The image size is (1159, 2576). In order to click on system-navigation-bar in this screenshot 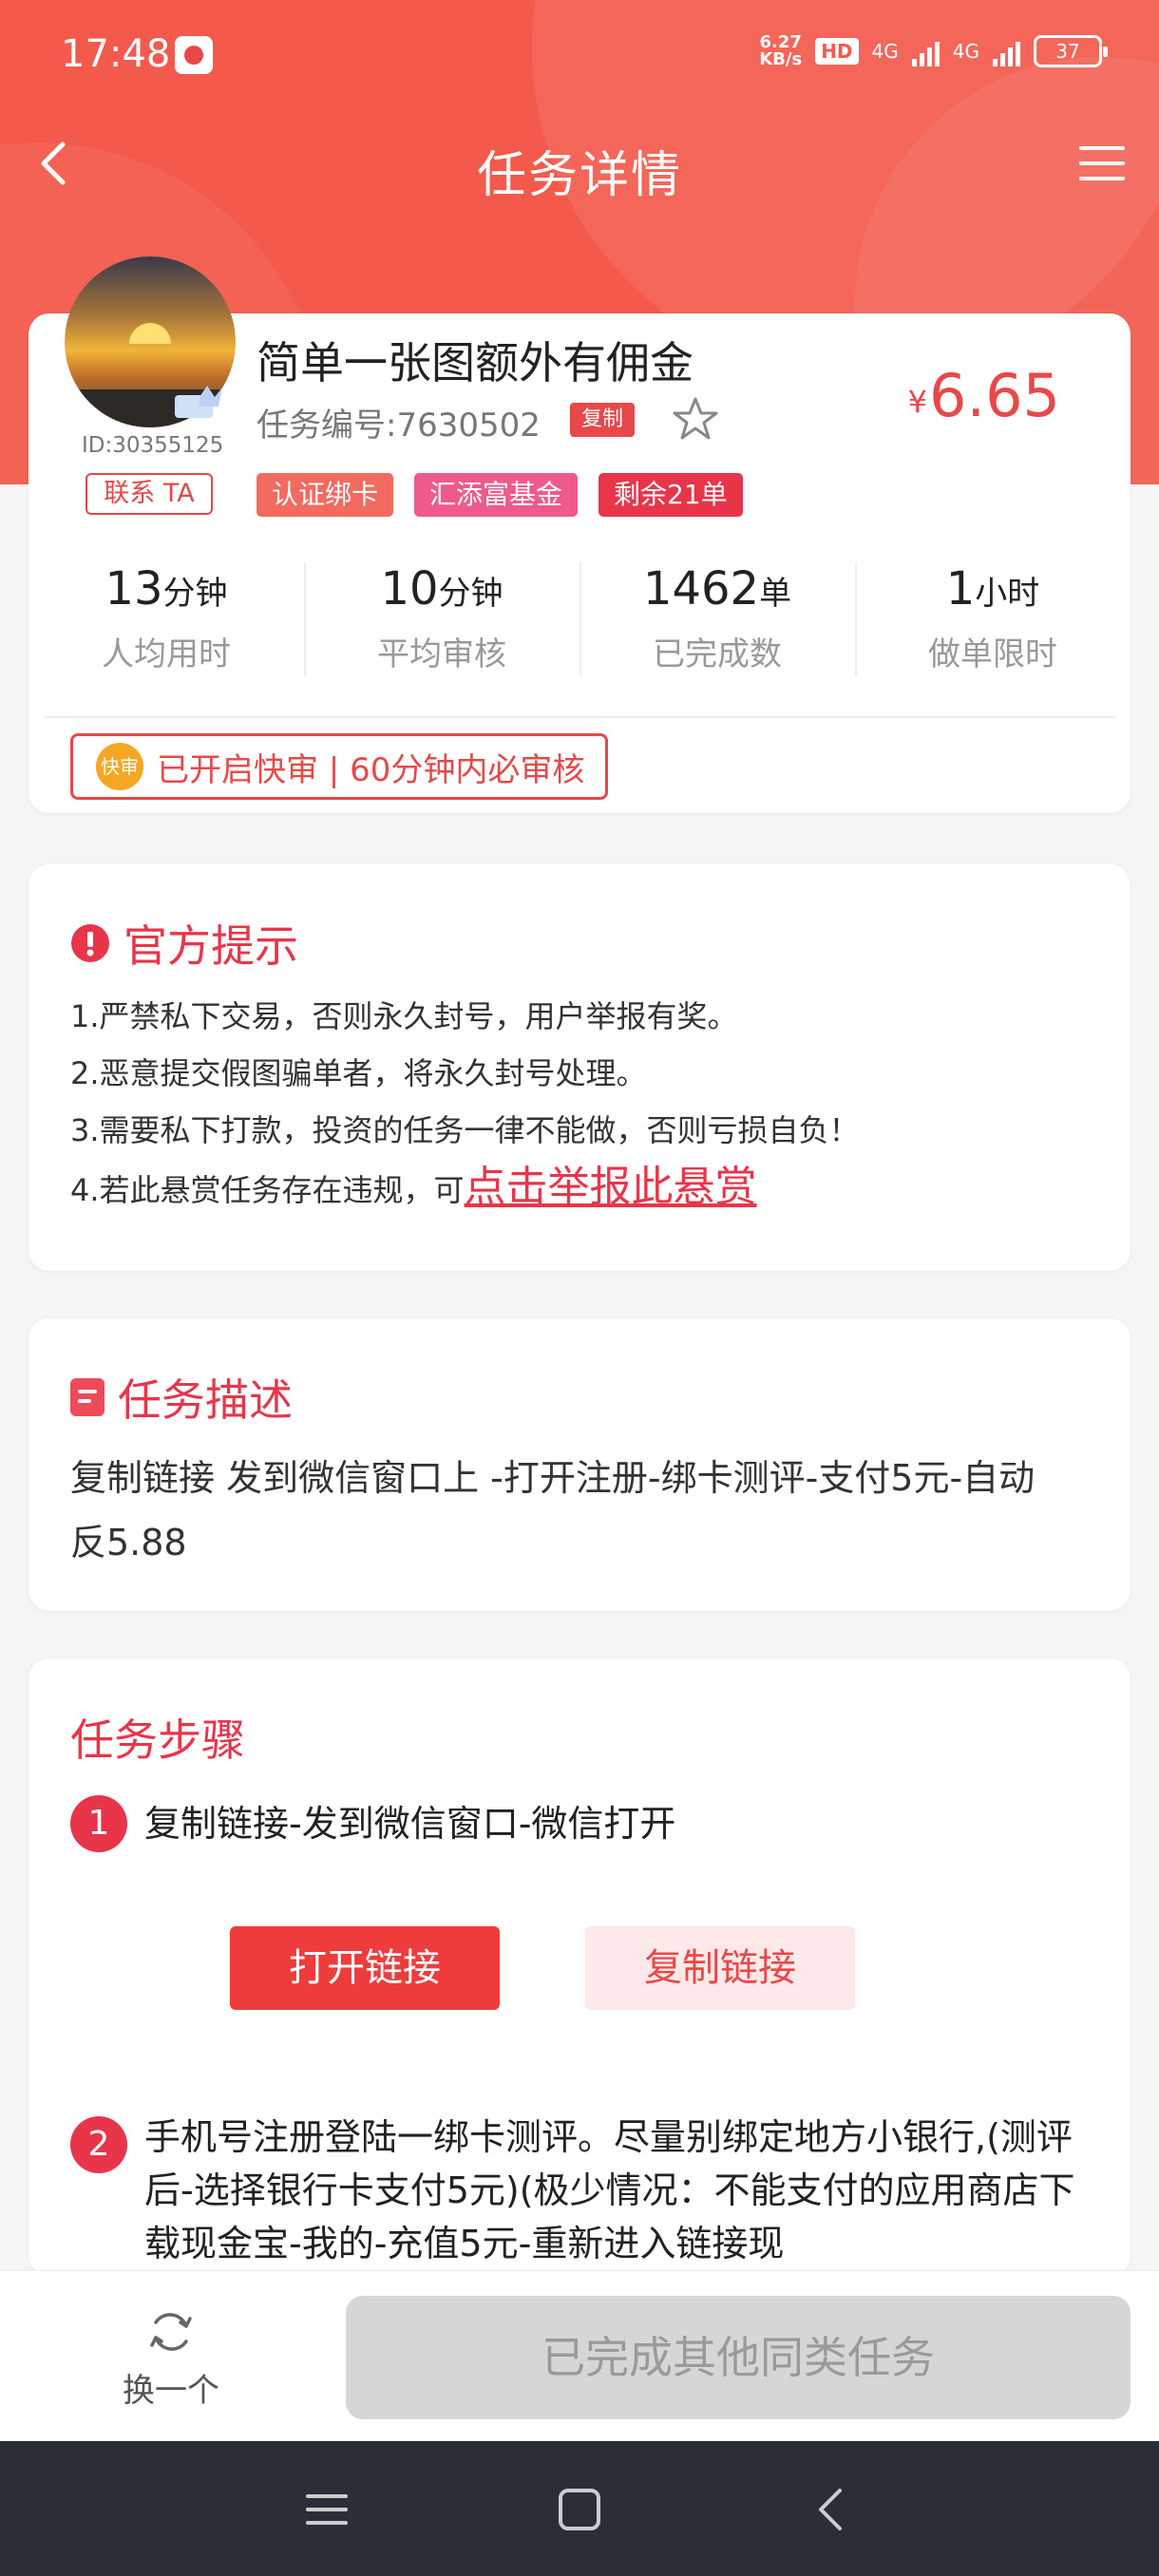, I will do `click(579, 2508)`.